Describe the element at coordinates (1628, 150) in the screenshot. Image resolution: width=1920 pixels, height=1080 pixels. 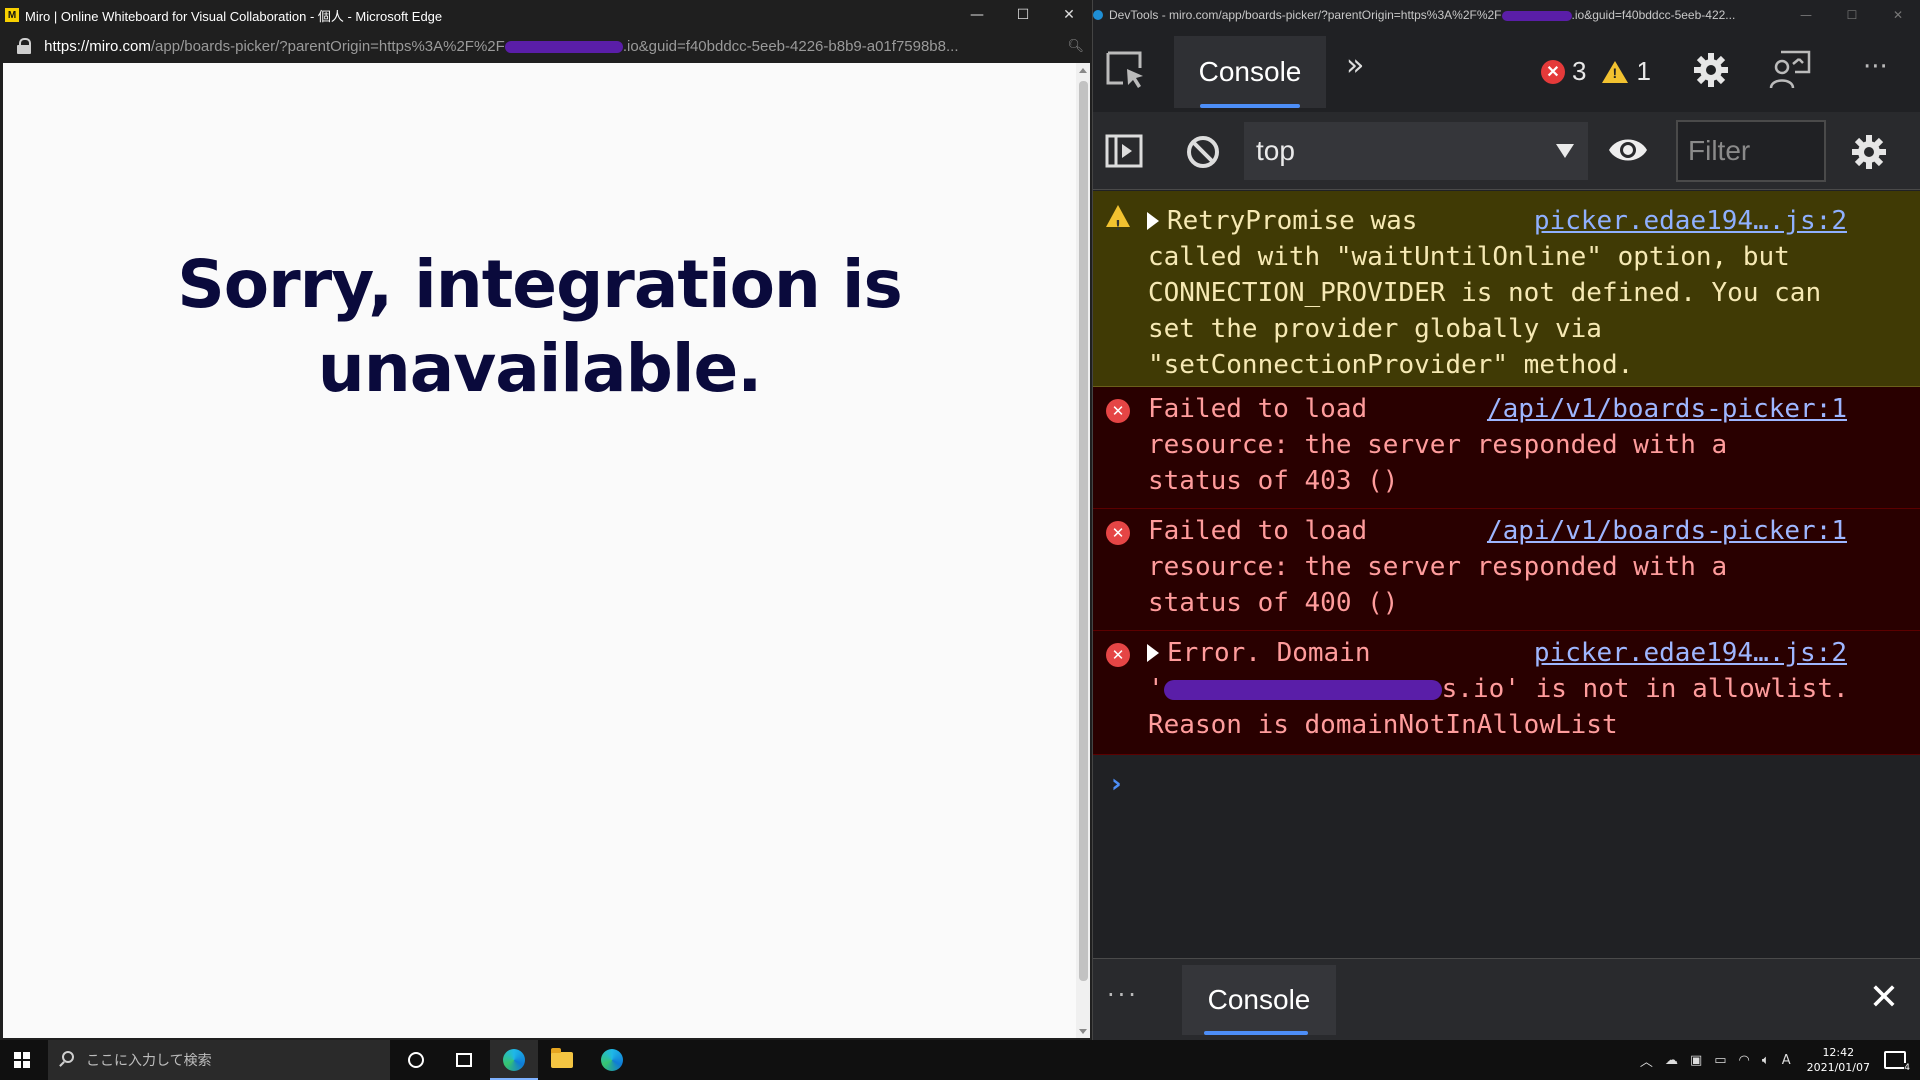
I see `live-expression-eye-icon` at that location.